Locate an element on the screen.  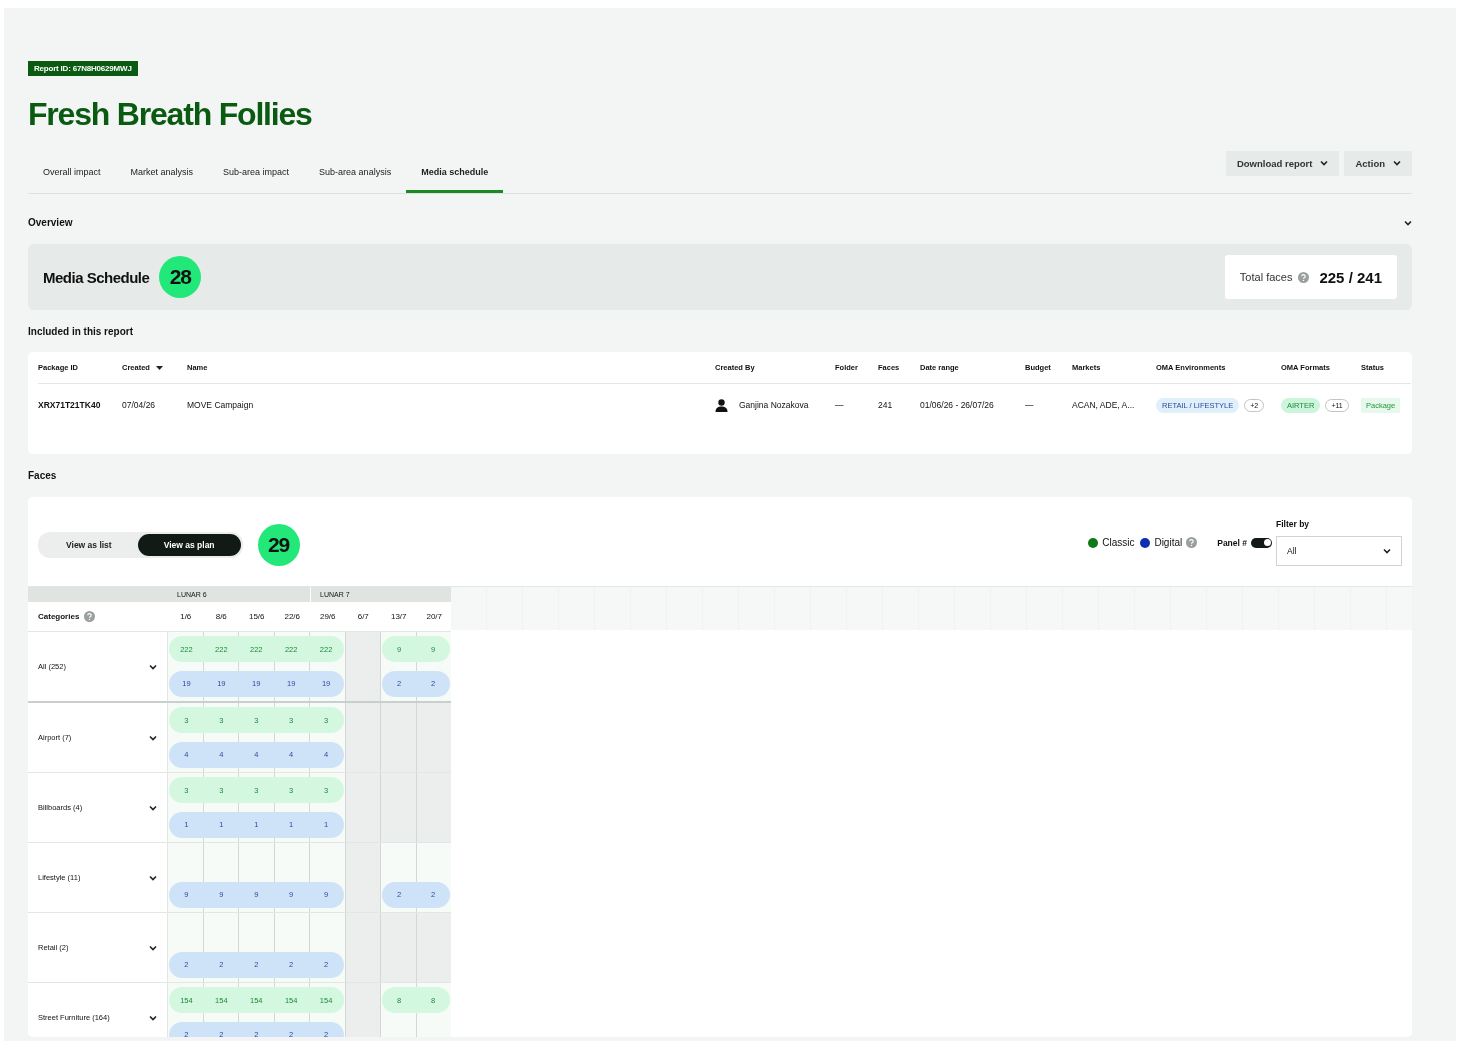
tab: Market analysis is located at coordinates (162, 173).